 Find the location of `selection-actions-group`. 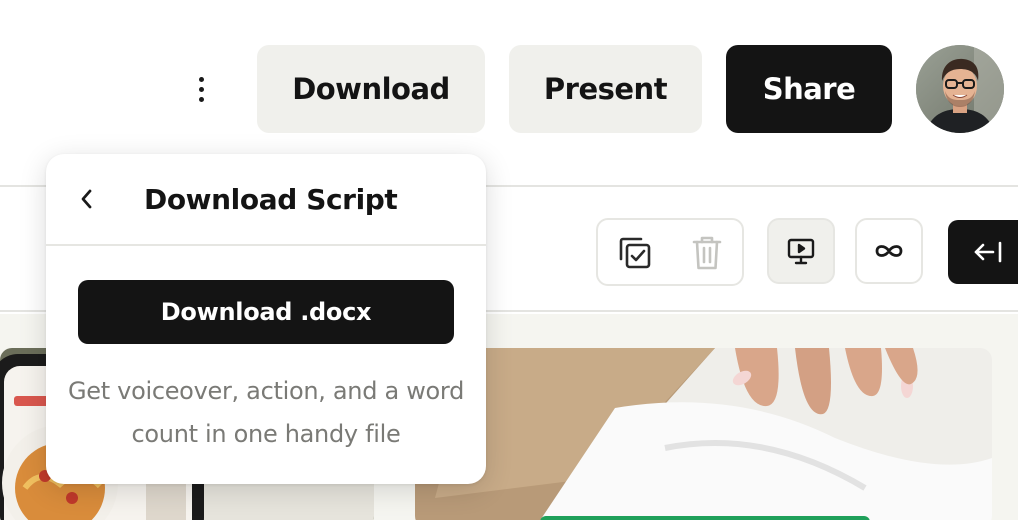

selection-actions-group is located at coordinates (670, 252).